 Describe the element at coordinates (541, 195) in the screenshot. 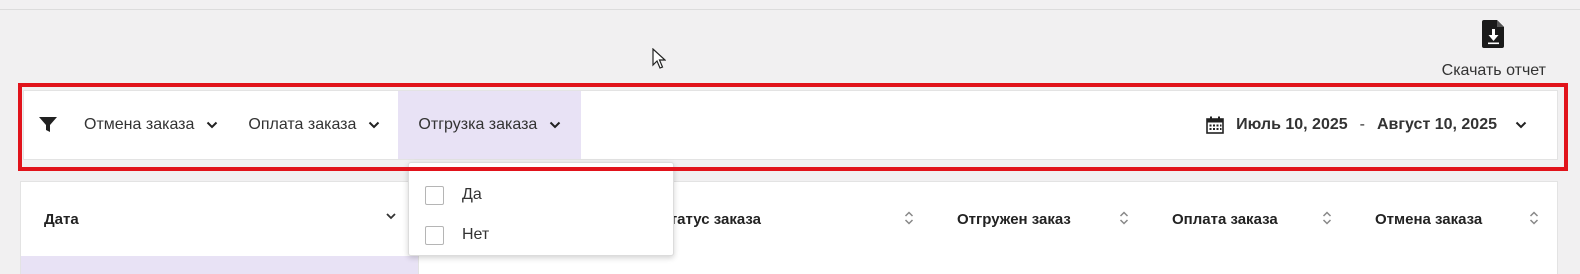

I see `dropdown-option-yes: Да` at that location.